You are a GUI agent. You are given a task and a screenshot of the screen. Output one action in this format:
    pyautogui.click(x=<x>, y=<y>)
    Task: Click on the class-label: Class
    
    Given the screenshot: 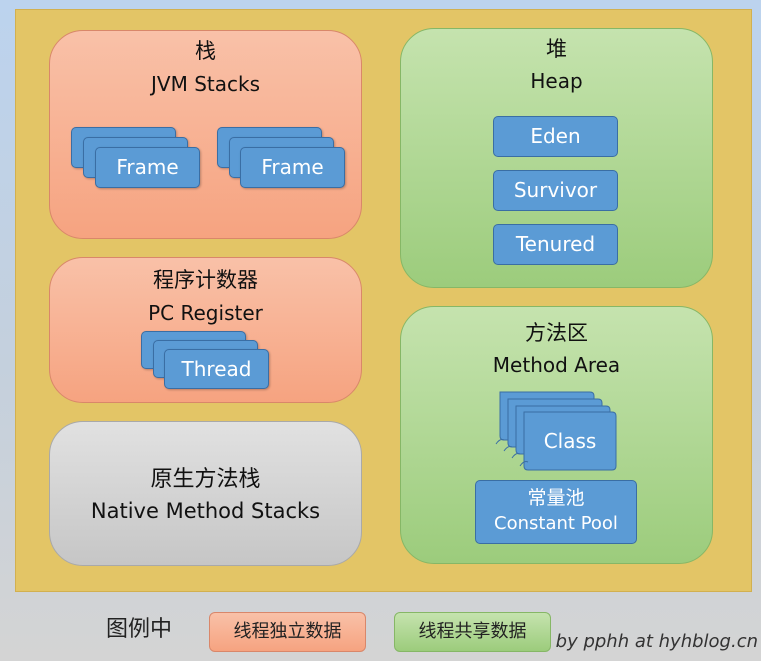 What is the action you would take?
    pyautogui.click(x=570, y=441)
    